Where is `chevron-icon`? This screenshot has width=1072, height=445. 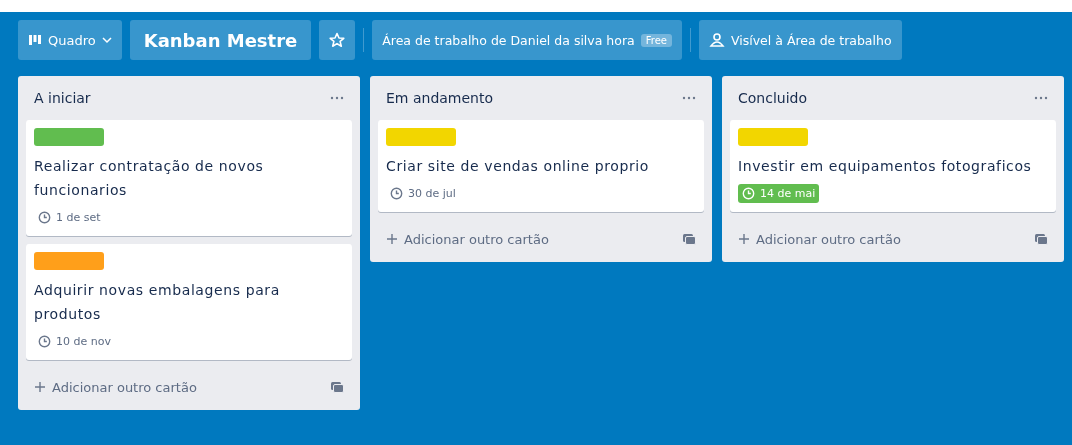 chevron-icon is located at coordinates (106, 40).